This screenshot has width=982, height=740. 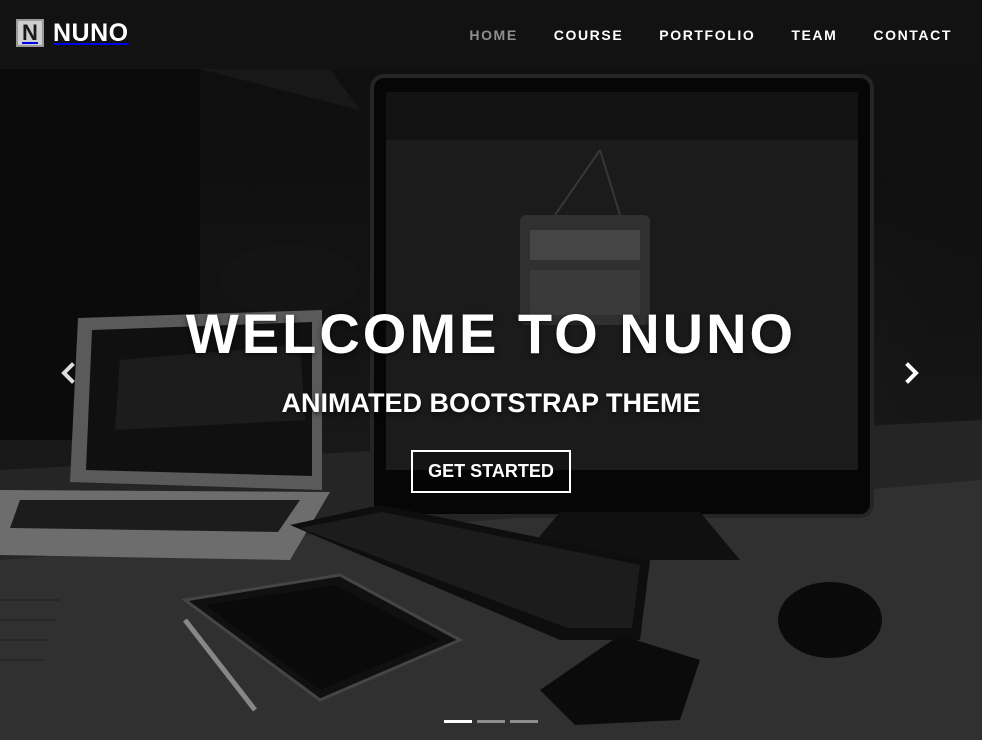 I want to click on carousel-next-button, so click(x=911, y=373).